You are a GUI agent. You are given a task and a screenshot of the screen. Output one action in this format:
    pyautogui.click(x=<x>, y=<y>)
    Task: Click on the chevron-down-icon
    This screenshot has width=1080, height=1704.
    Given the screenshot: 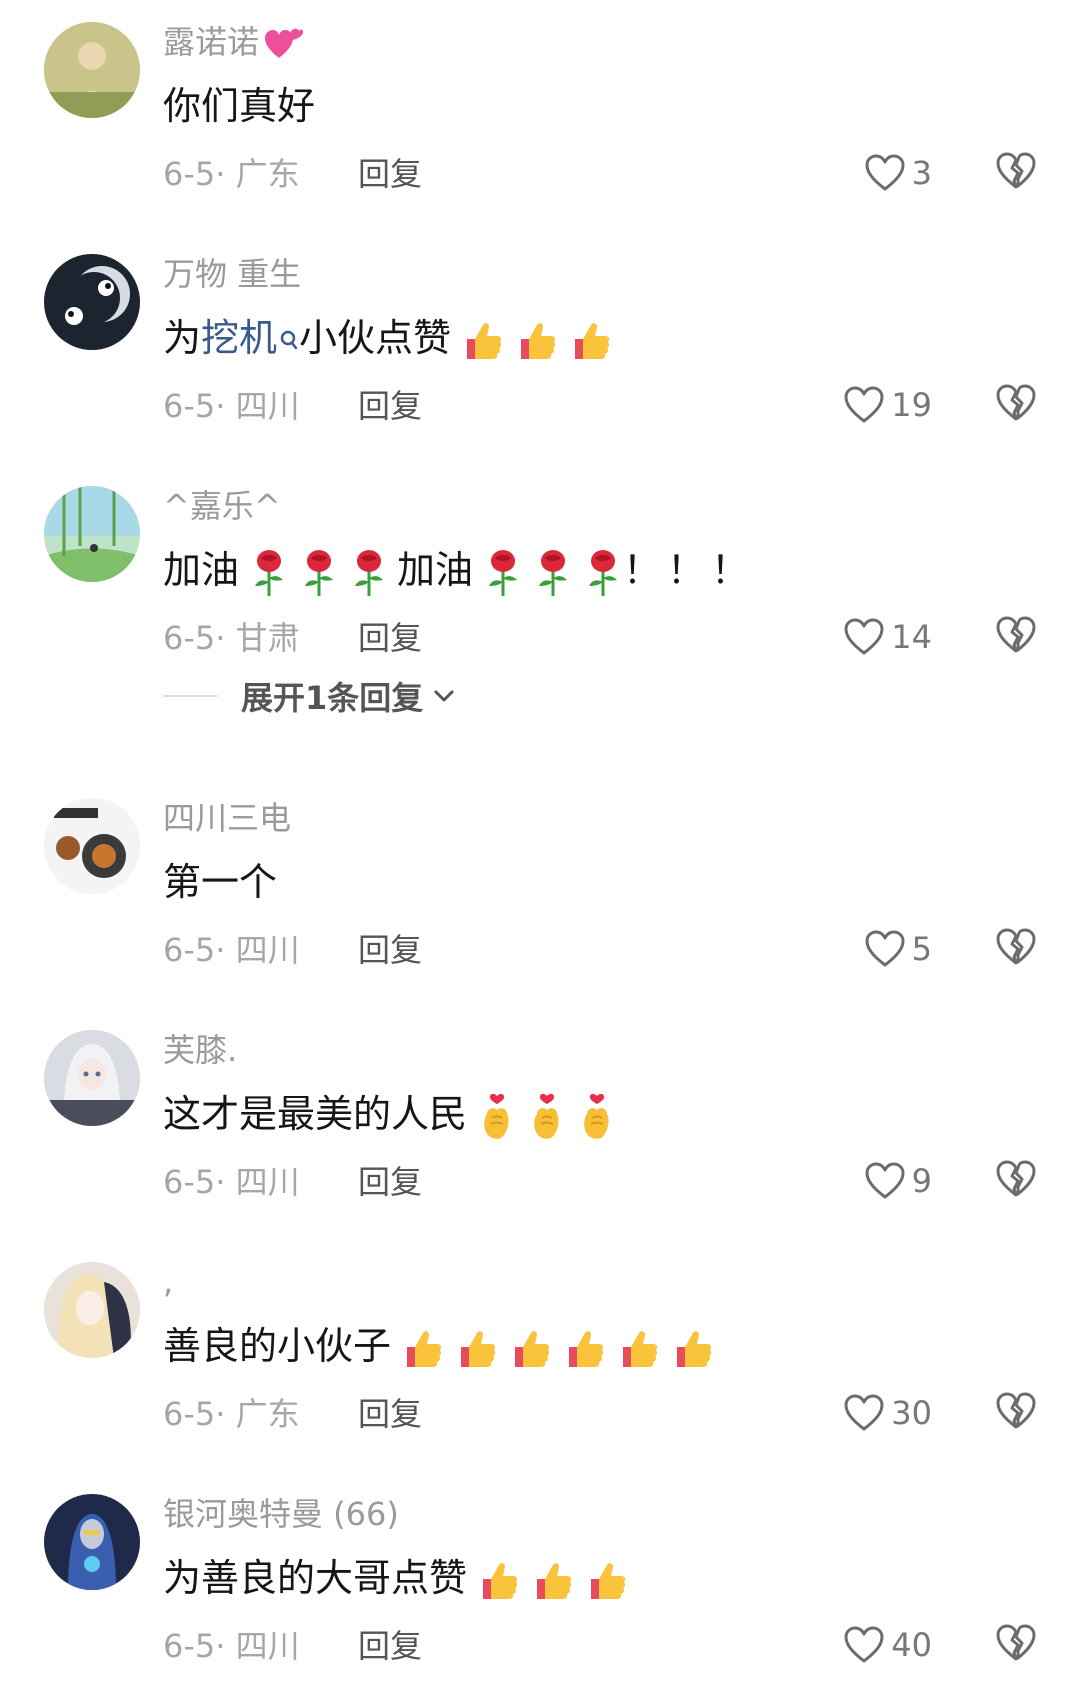 What is the action you would take?
    pyautogui.click(x=444, y=696)
    